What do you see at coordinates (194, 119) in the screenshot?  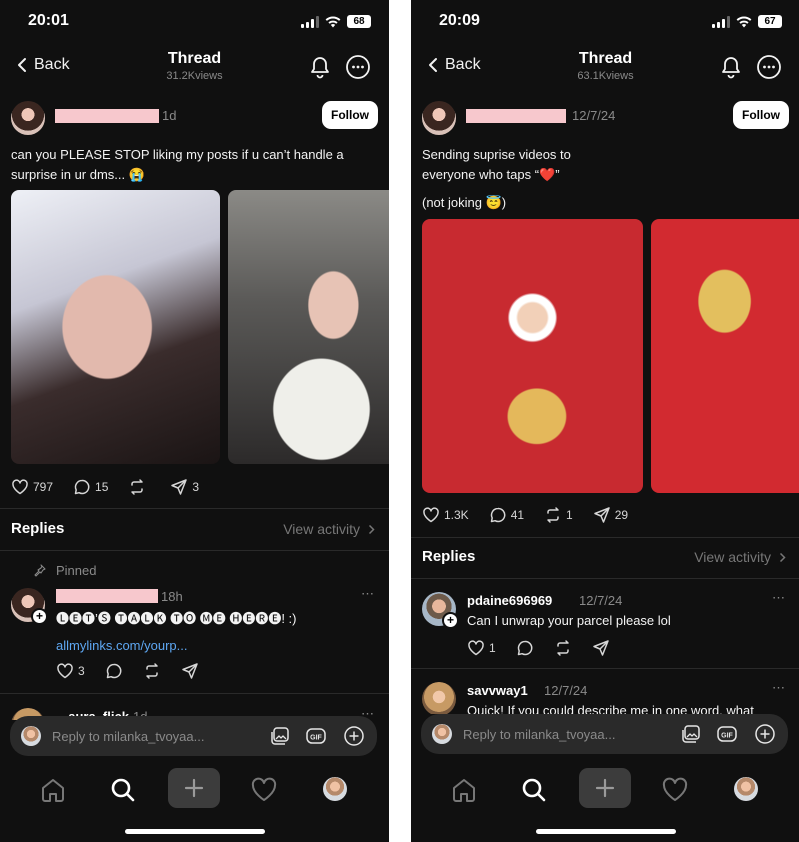 I see `post-header: 1d Follow` at bounding box center [194, 119].